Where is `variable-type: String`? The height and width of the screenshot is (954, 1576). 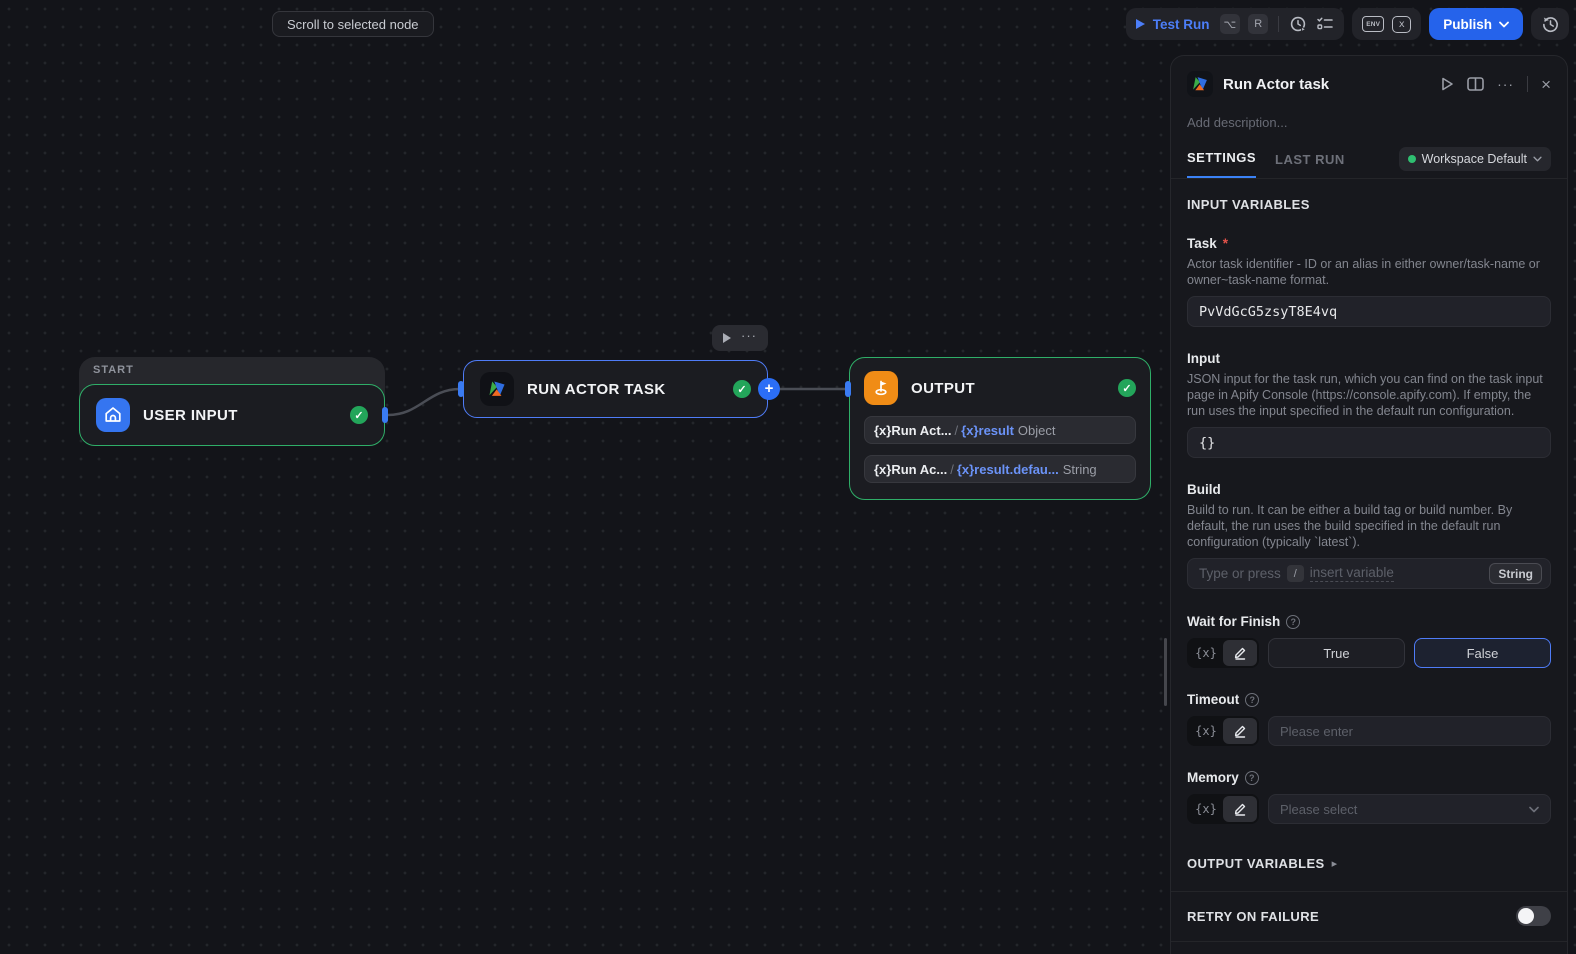 variable-type: String is located at coordinates (1079, 469).